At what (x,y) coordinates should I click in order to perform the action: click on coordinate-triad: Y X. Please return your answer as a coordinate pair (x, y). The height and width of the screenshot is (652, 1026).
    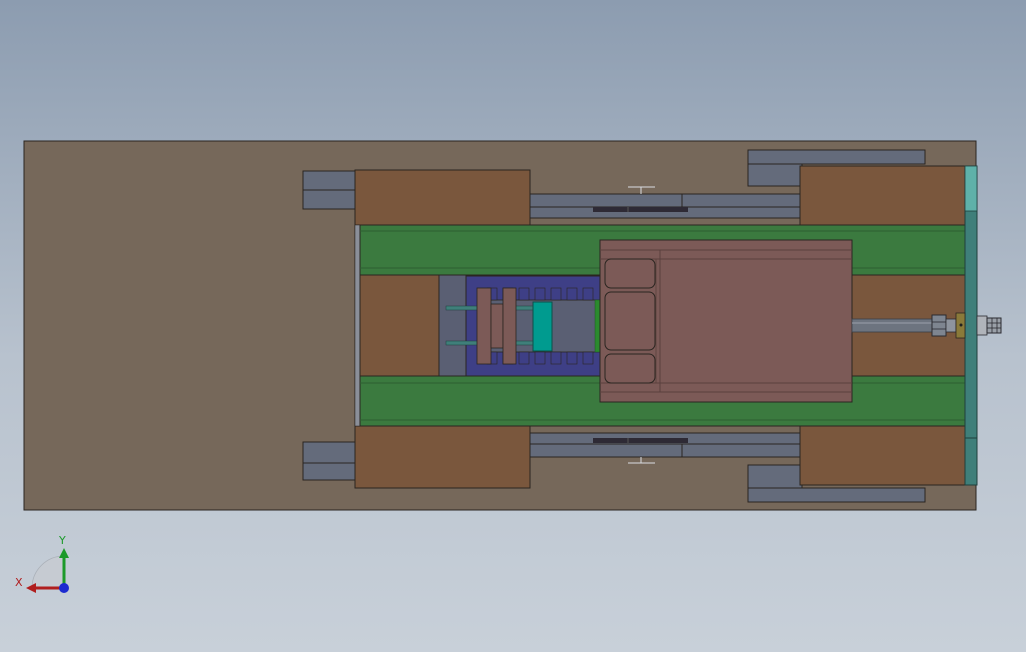
    Looking at the image, I should click on (42, 563).